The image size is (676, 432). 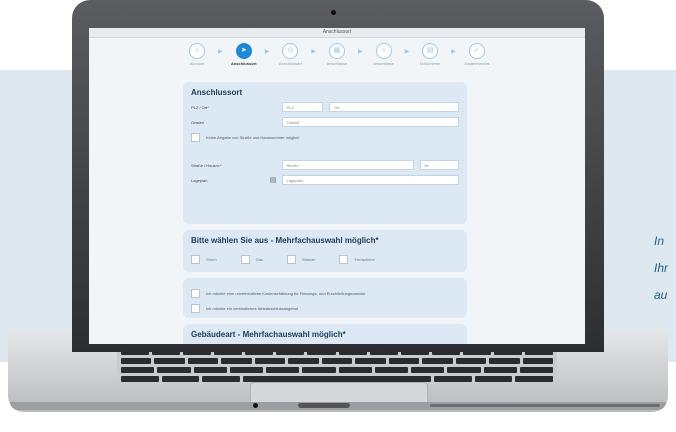 What do you see at coordinates (301, 259) in the screenshot?
I see `option-wasser: Wasser` at bounding box center [301, 259].